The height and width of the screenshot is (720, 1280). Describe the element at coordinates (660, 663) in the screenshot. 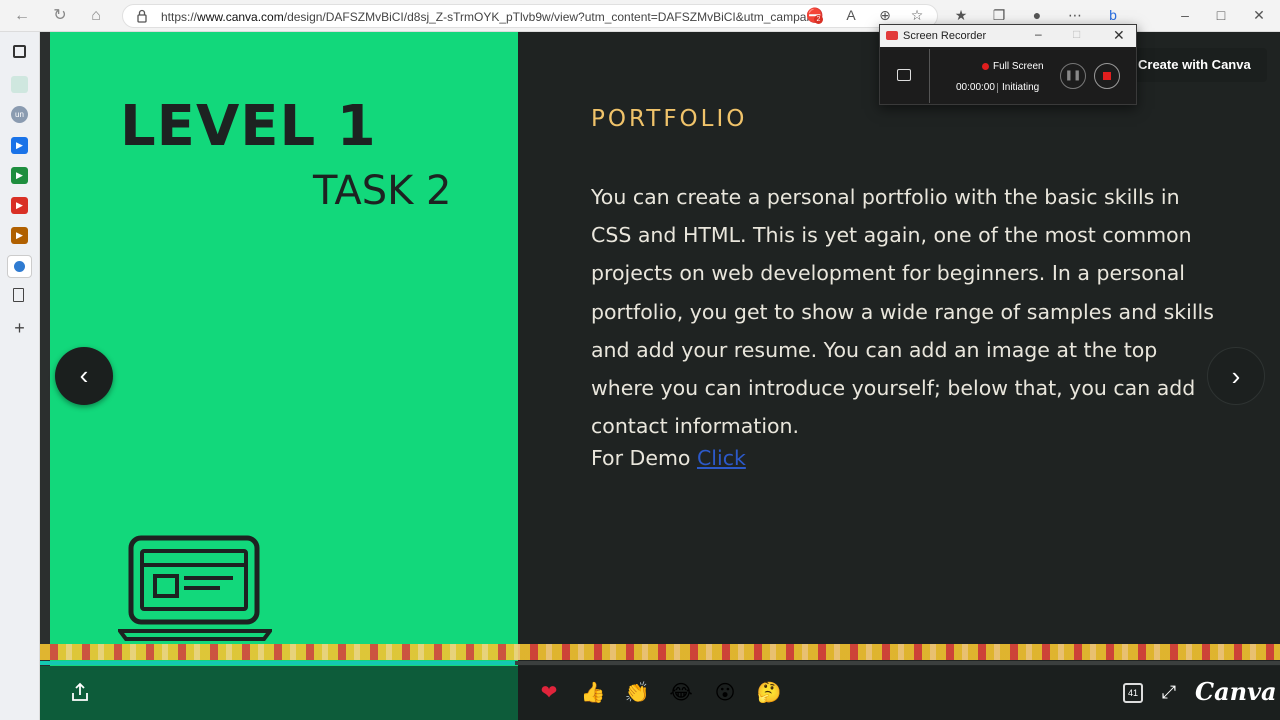

I see `slide-progress-bar` at that location.